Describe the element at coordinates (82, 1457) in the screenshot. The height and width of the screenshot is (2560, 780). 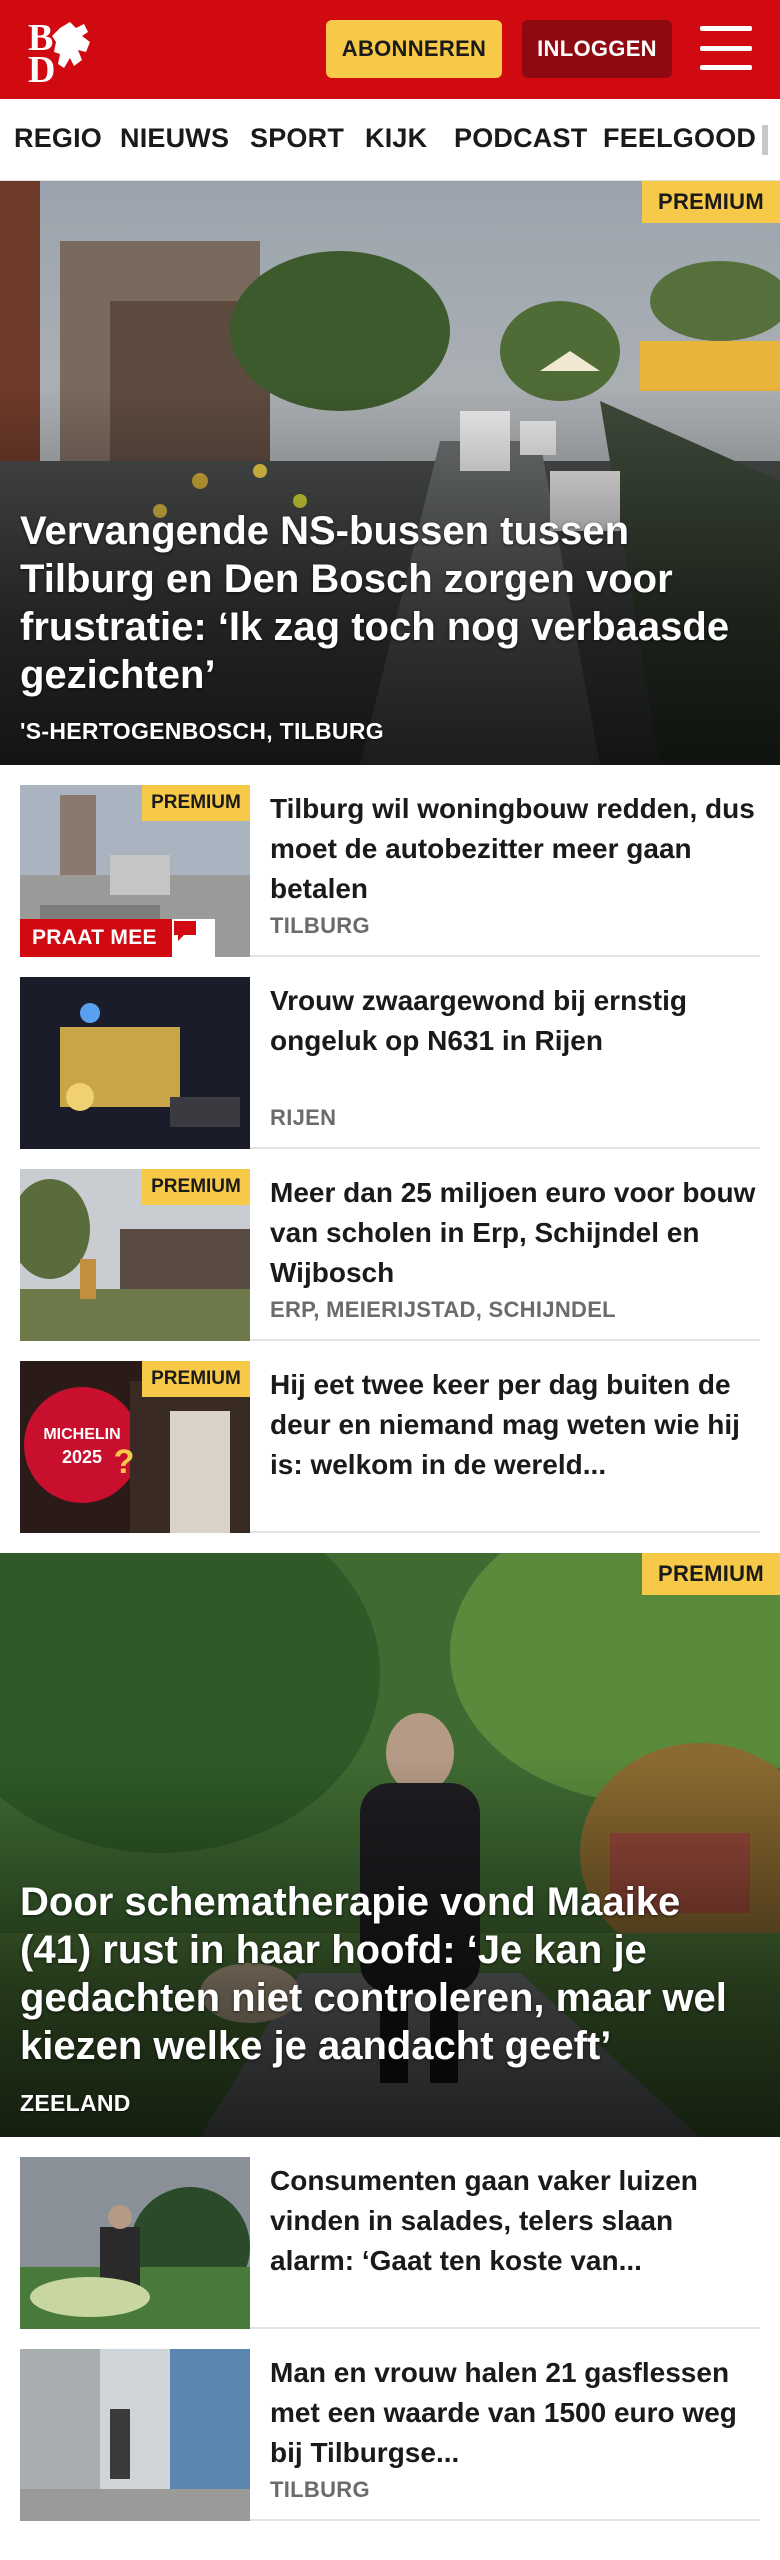
I see `svg-text: 2025` at that location.